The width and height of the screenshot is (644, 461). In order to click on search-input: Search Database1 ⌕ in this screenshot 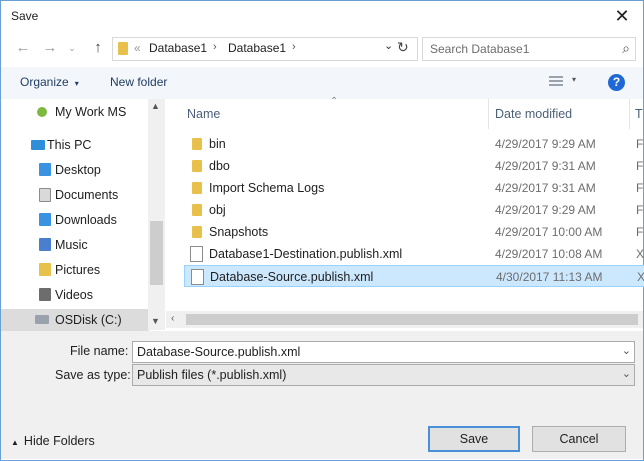, I will do `click(529, 49)`.